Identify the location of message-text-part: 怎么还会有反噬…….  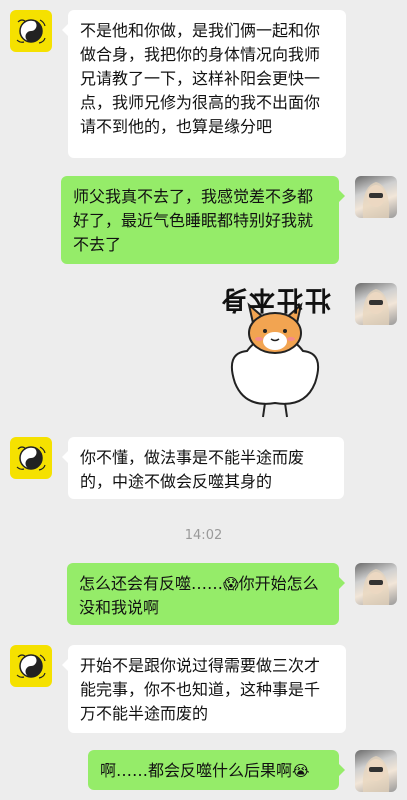
(151, 583).